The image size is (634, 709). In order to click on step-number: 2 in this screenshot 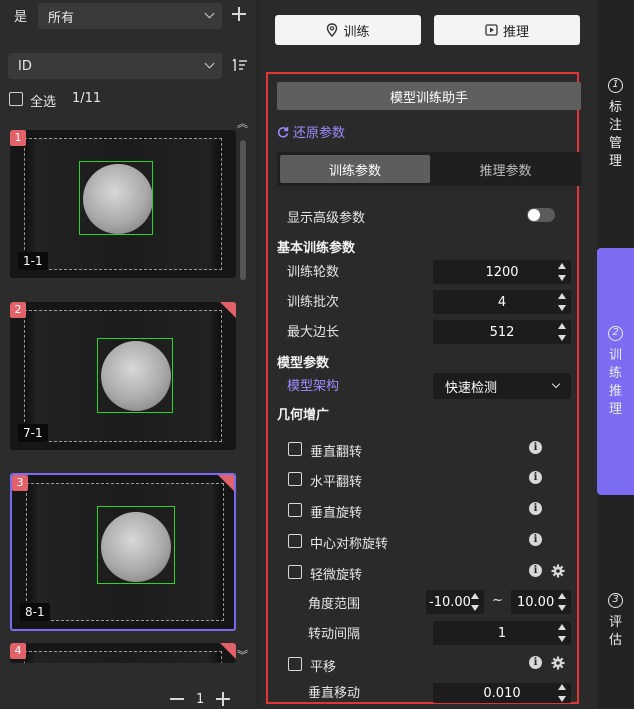, I will do `click(615, 333)`.